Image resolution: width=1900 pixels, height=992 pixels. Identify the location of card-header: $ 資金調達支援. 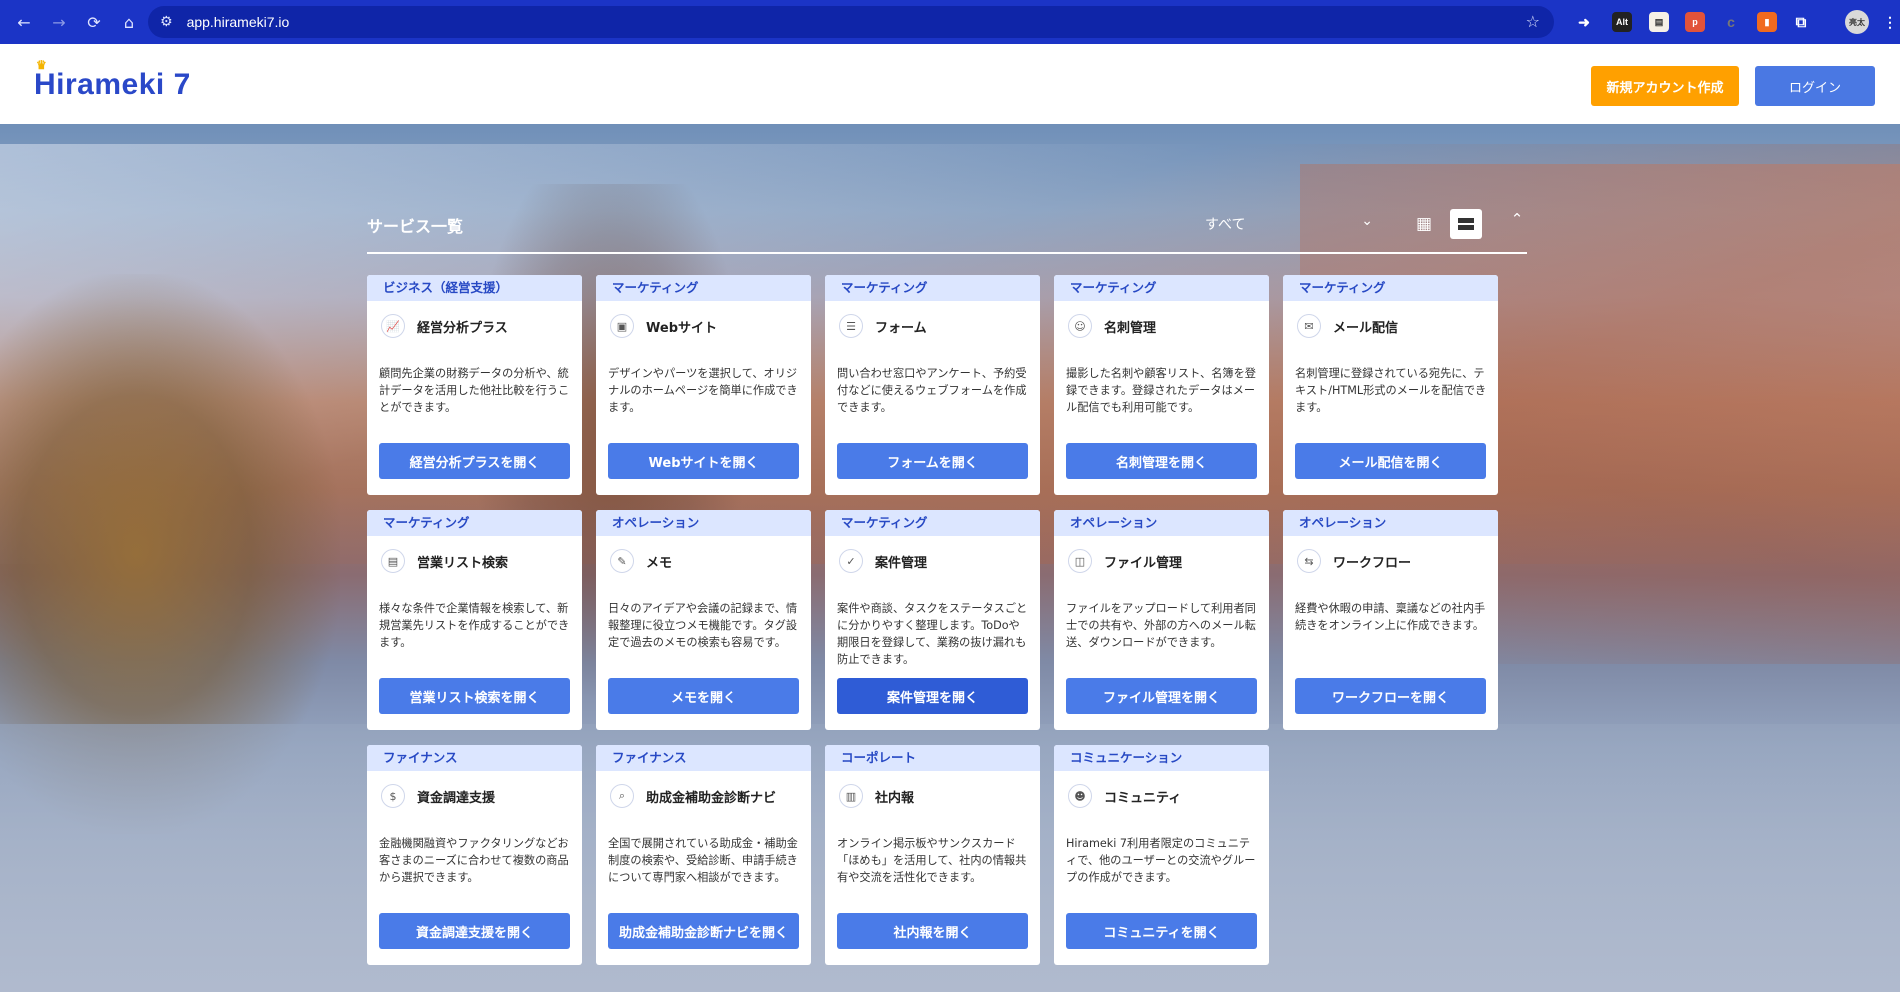
(481, 796).